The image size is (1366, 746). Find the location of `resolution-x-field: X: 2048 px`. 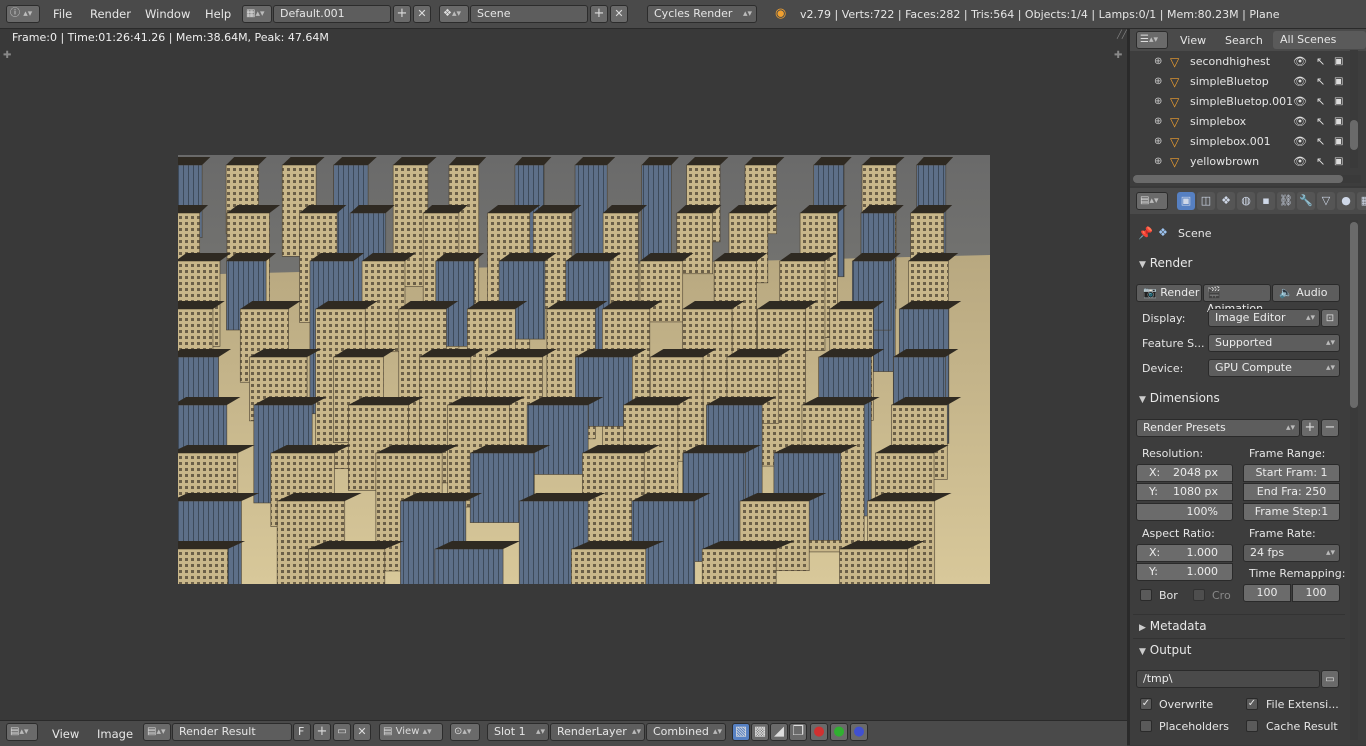

resolution-x-field: X: 2048 px is located at coordinates (1184, 473).